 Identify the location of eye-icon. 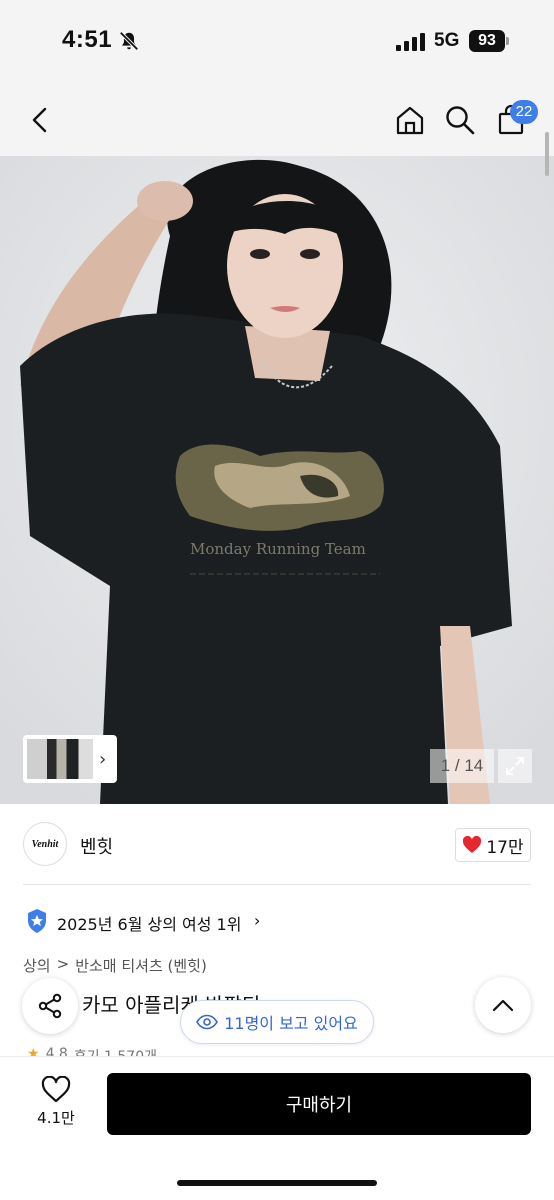
(207, 1022).